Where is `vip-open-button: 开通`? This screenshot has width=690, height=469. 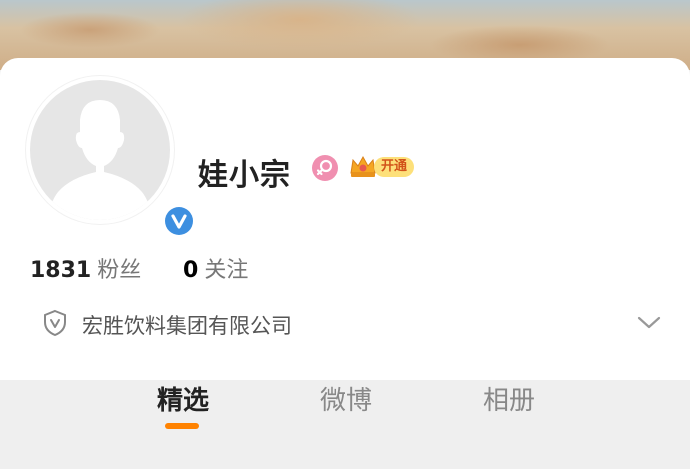 vip-open-button: 开通 is located at coordinates (383, 167).